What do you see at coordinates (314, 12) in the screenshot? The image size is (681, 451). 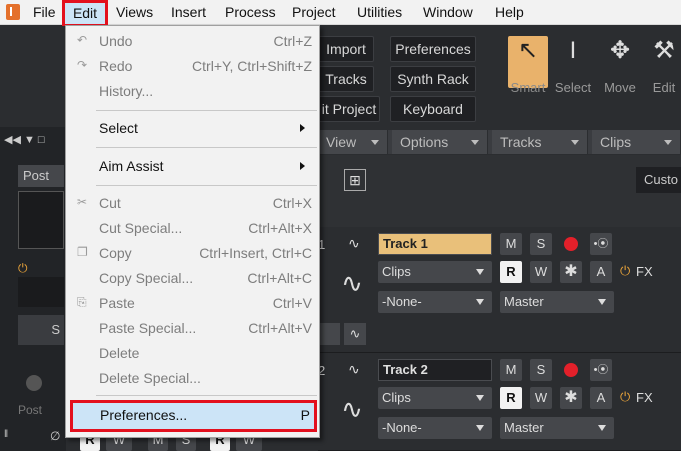 I see `menu-project: Project` at bounding box center [314, 12].